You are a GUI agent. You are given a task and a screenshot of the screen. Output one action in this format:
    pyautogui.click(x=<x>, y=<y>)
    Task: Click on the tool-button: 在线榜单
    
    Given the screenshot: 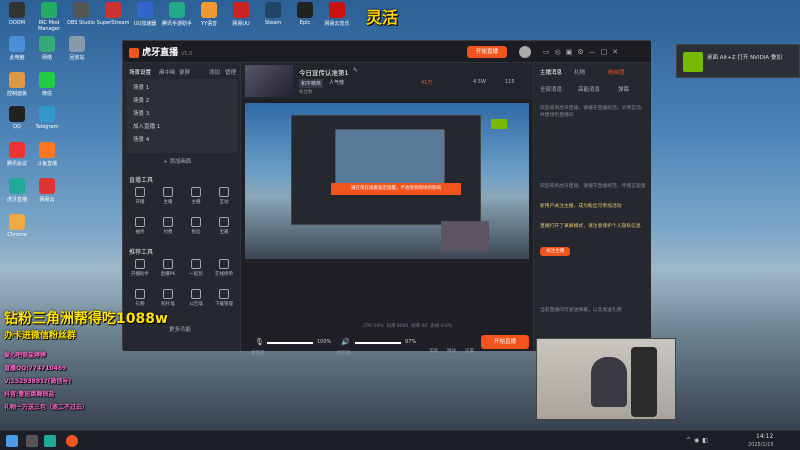 What is the action you would take?
    pyautogui.click(x=224, y=269)
    